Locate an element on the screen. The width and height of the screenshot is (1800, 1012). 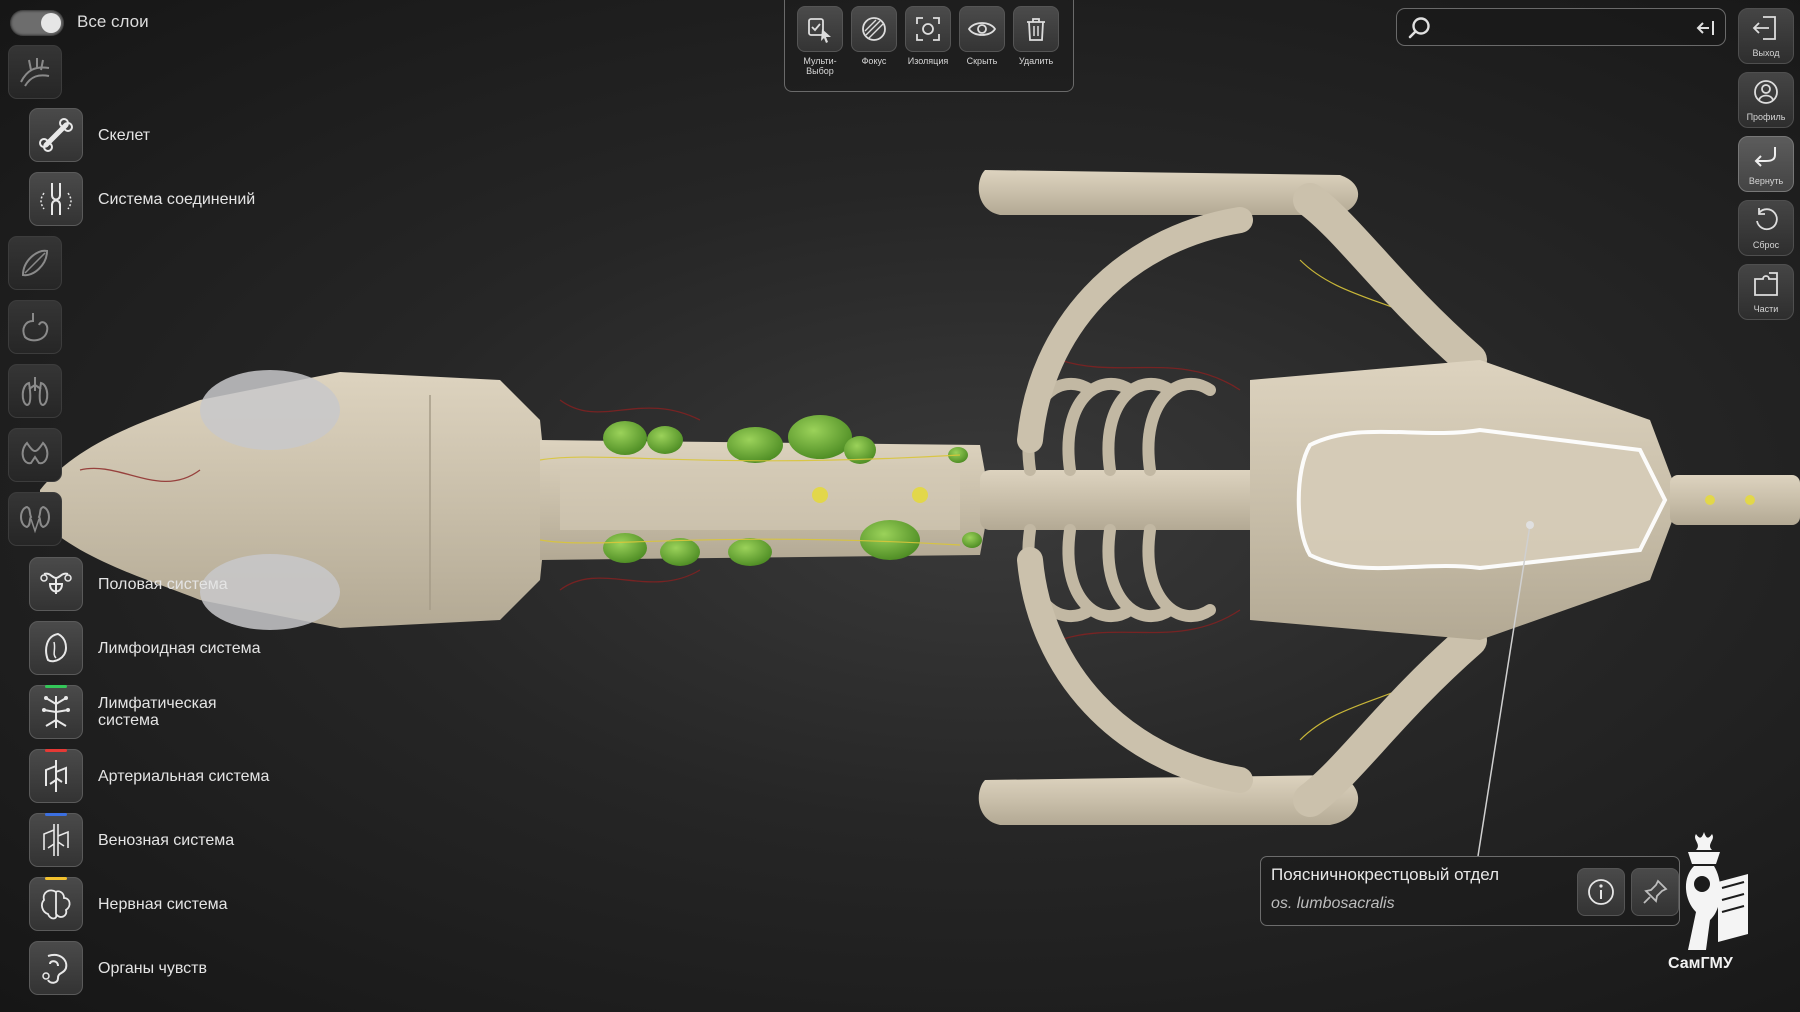
layer-lymphoid-label: Лимфоидная система is located at coordinates (179, 648).